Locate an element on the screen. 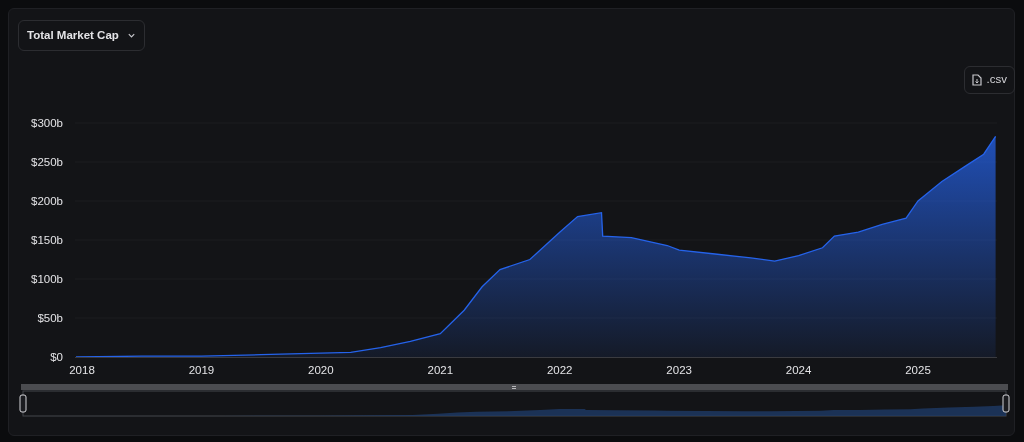 The image size is (1024, 442). y-axis-label: $300b is located at coordinates (47, 123).